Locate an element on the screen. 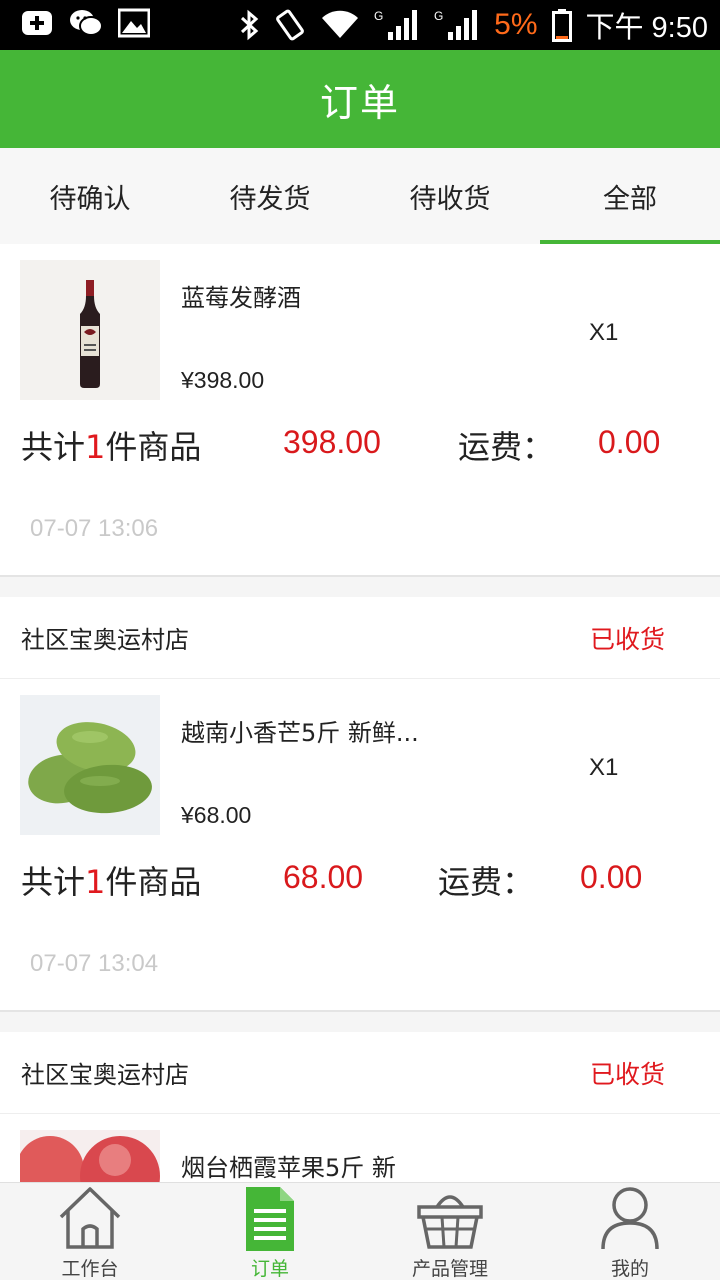  product-image-wine is located at coordinates (90, 330).